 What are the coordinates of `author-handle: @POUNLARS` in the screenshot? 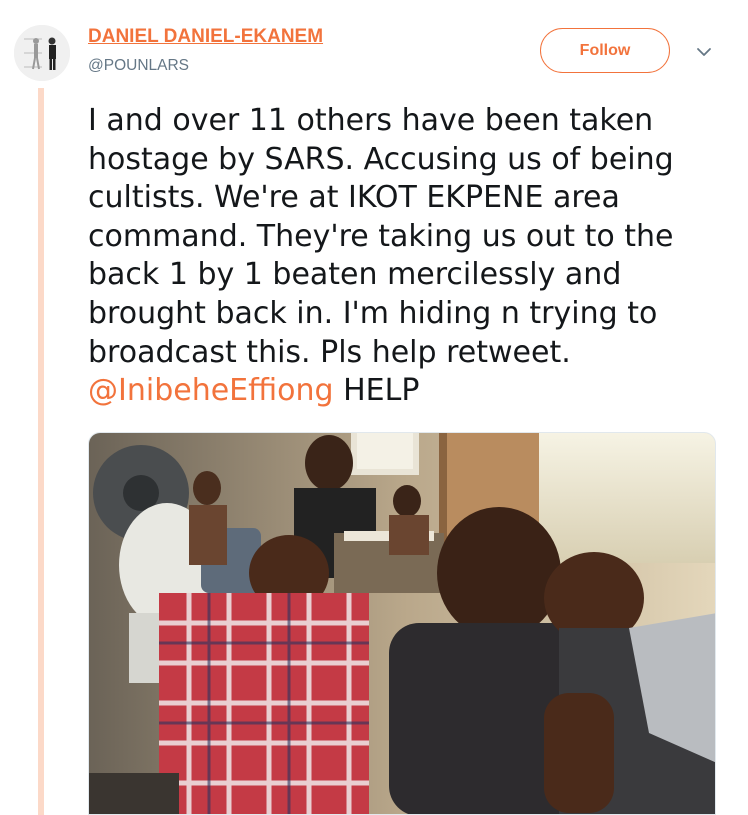 It's located at (139, 65).